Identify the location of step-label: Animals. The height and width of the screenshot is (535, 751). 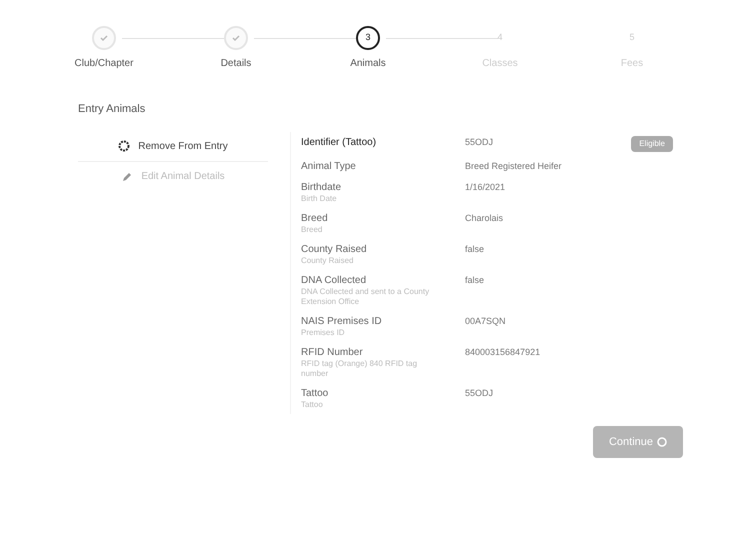
(368, 63).